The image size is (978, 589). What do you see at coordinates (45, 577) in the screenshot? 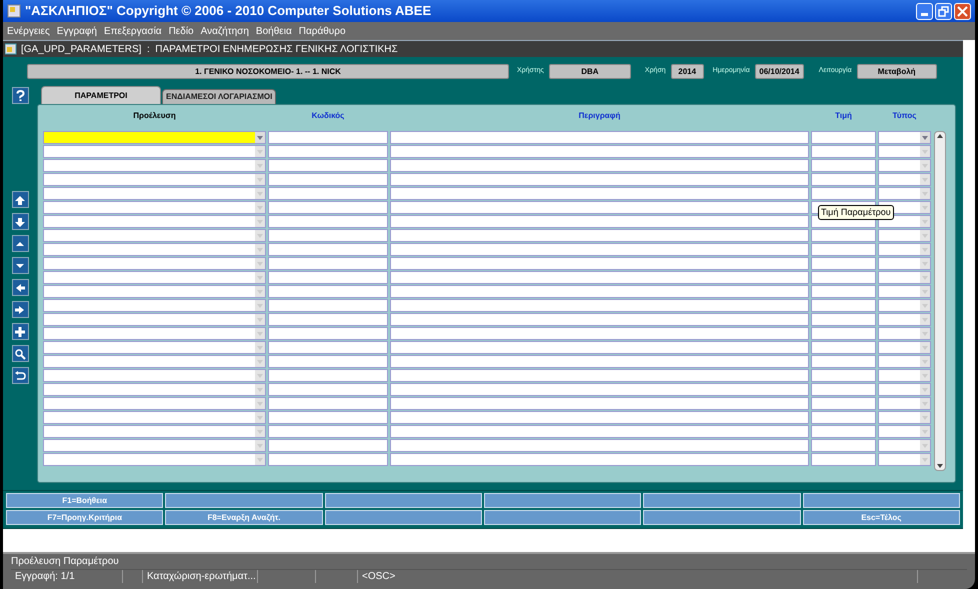
I see `status-text: Εγγραφή: 1/1` at bounding box center [45, 577].